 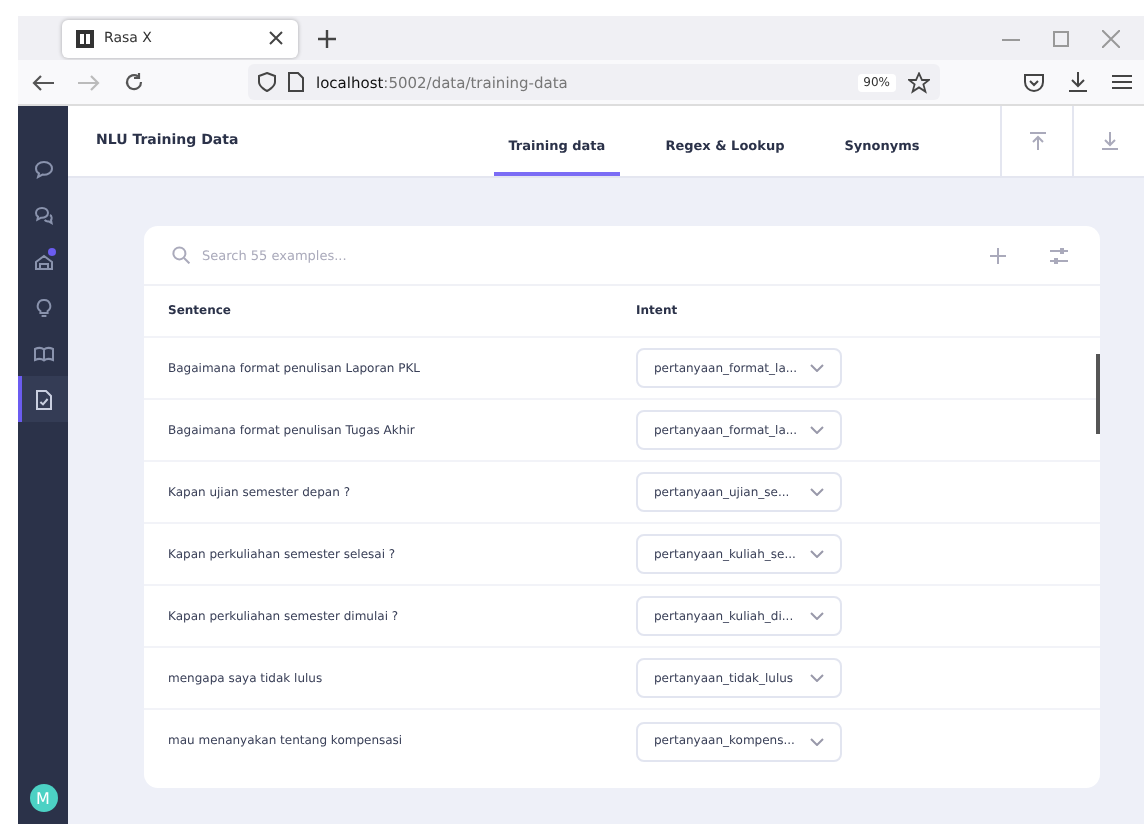 What do you see at coordinates (43, 215) in the screenshot?
I see `chats-icon` at bounding box center [43, 215].